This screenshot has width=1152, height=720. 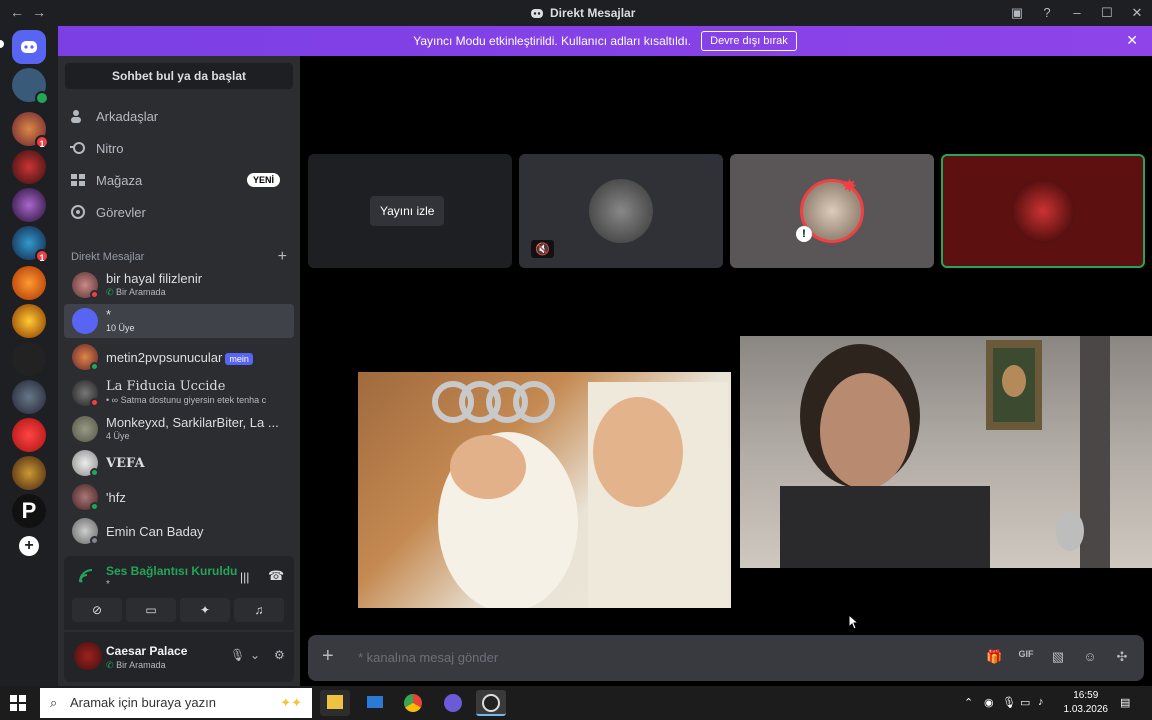 What do you see at coordinates (968, 702) in the screenshot?
I see `tray-chevron-icon: ⌃` at bounding box center [968, 702].